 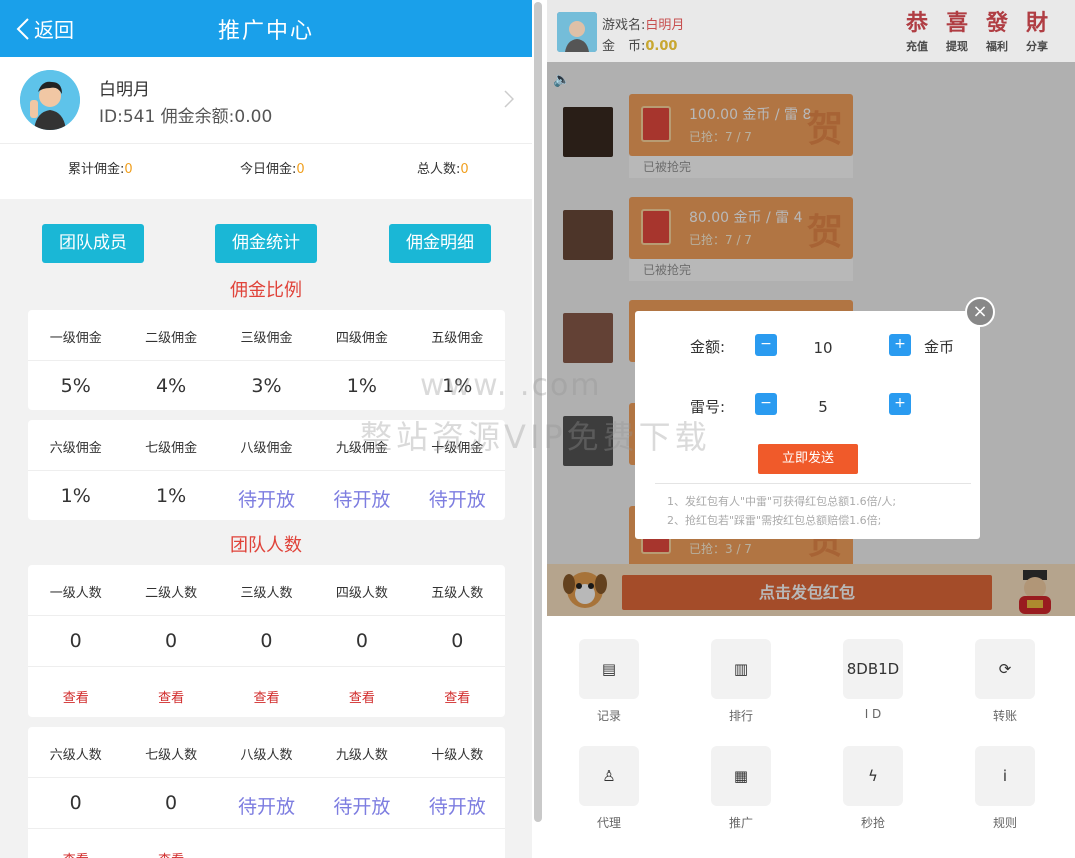 I want to click on menu-item-id: 8DB1D I D, so click(x=873, y=680).